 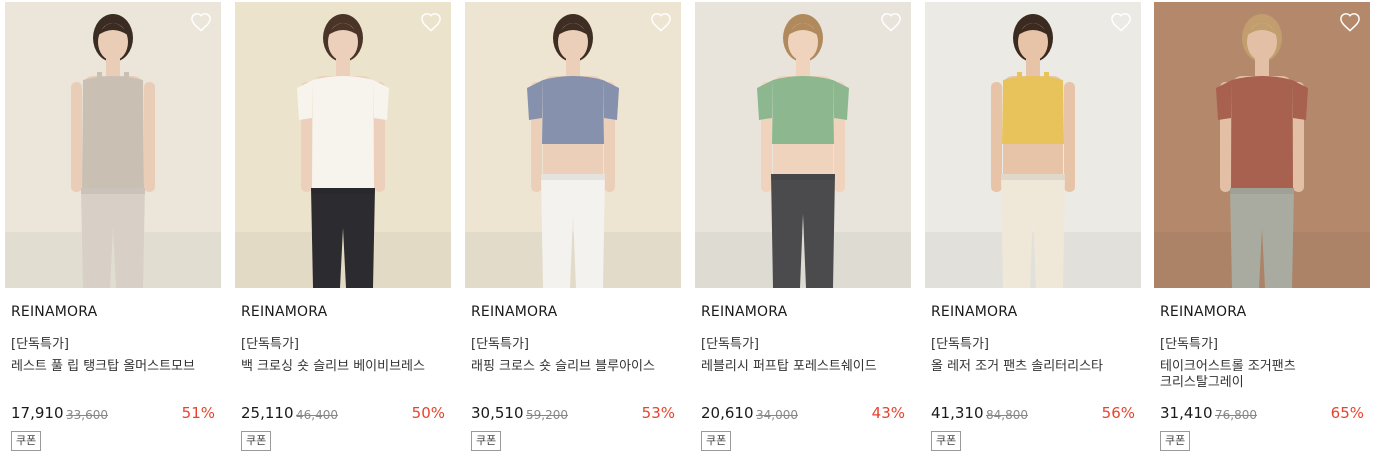 I want to click on product-name: 레블리시 퍼프탑 포레스트쉐이드, so click(x=803, y=367).